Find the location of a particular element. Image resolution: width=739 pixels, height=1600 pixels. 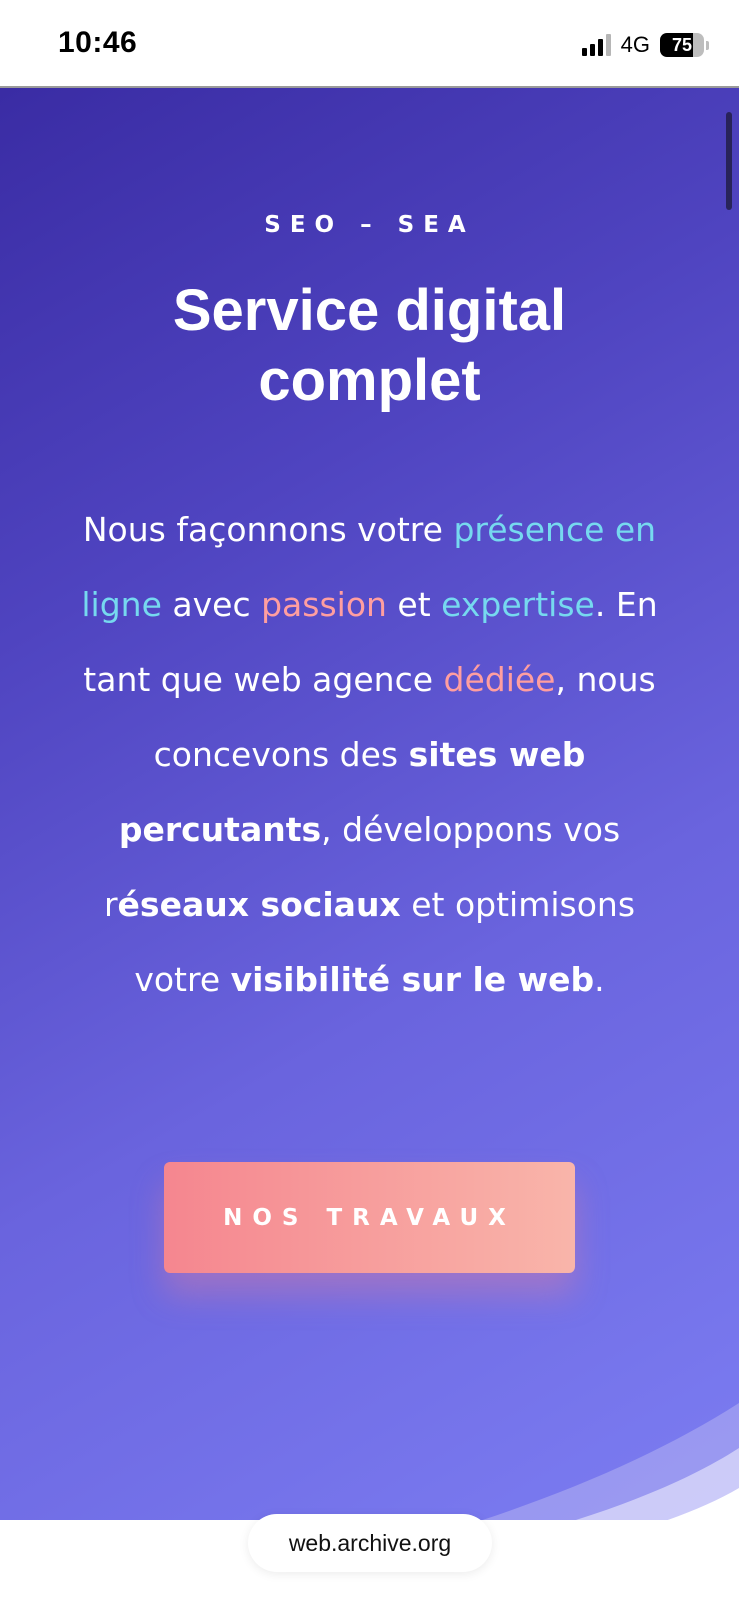

hero-title-line1: Service digital is located at coordinates (369, 310).